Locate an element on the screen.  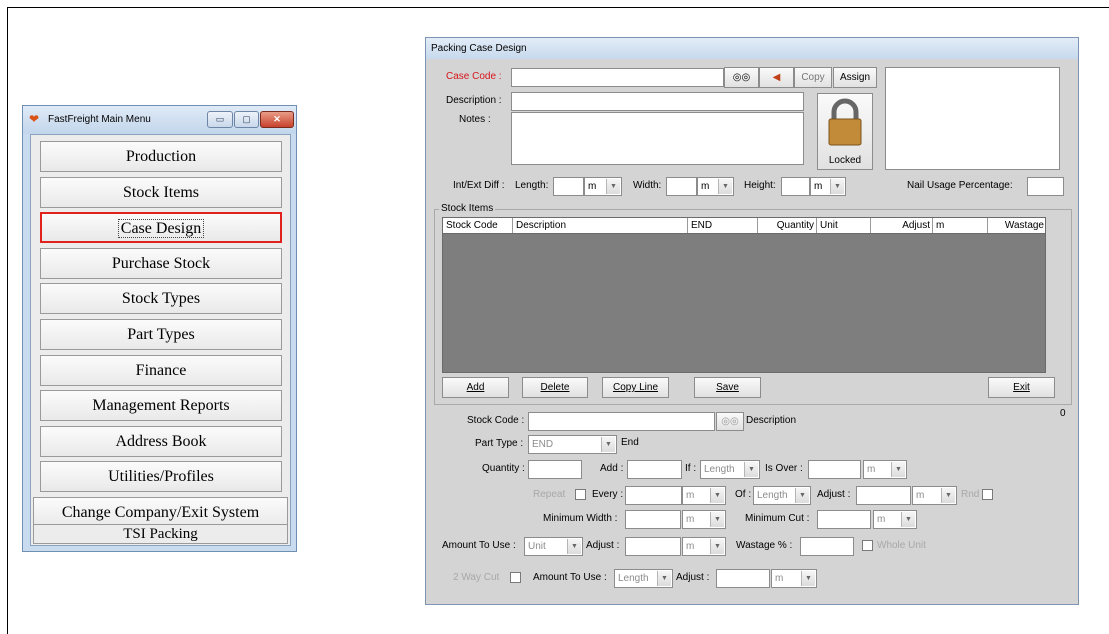
production-button: Production is located at coordinates (161, 156).